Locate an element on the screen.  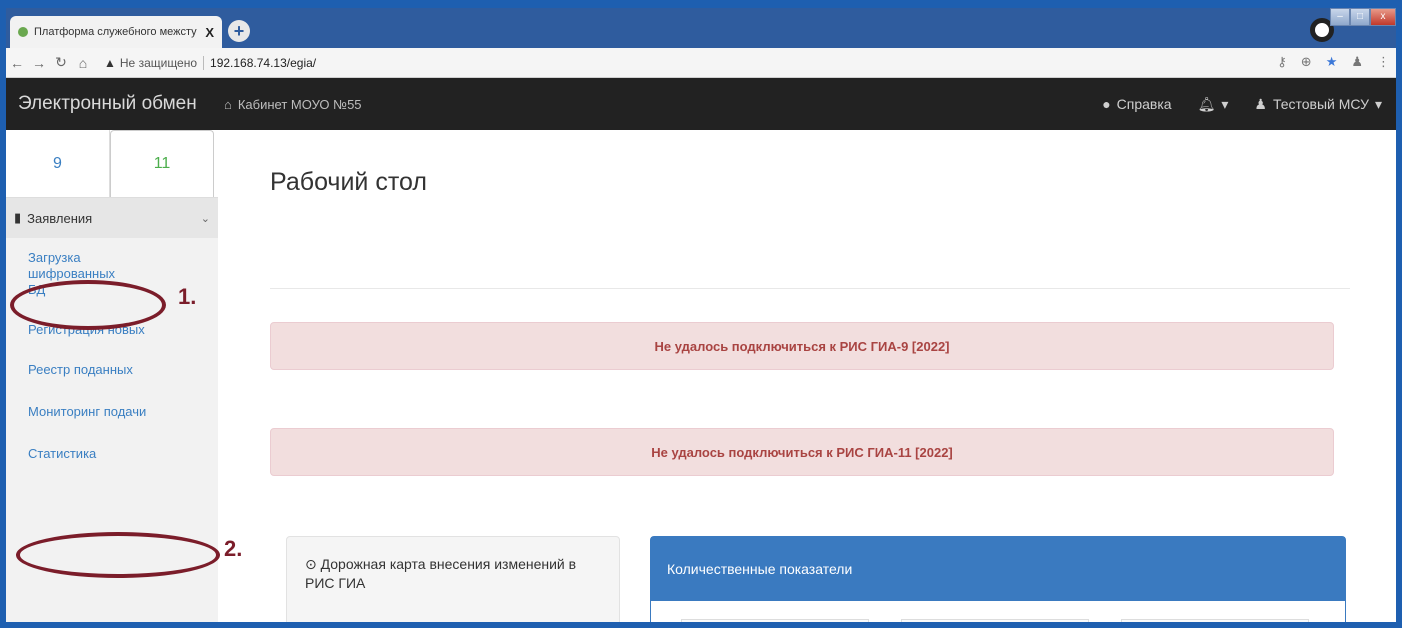
grade-tabs: 9 11 is located at coordinates (112, 164).